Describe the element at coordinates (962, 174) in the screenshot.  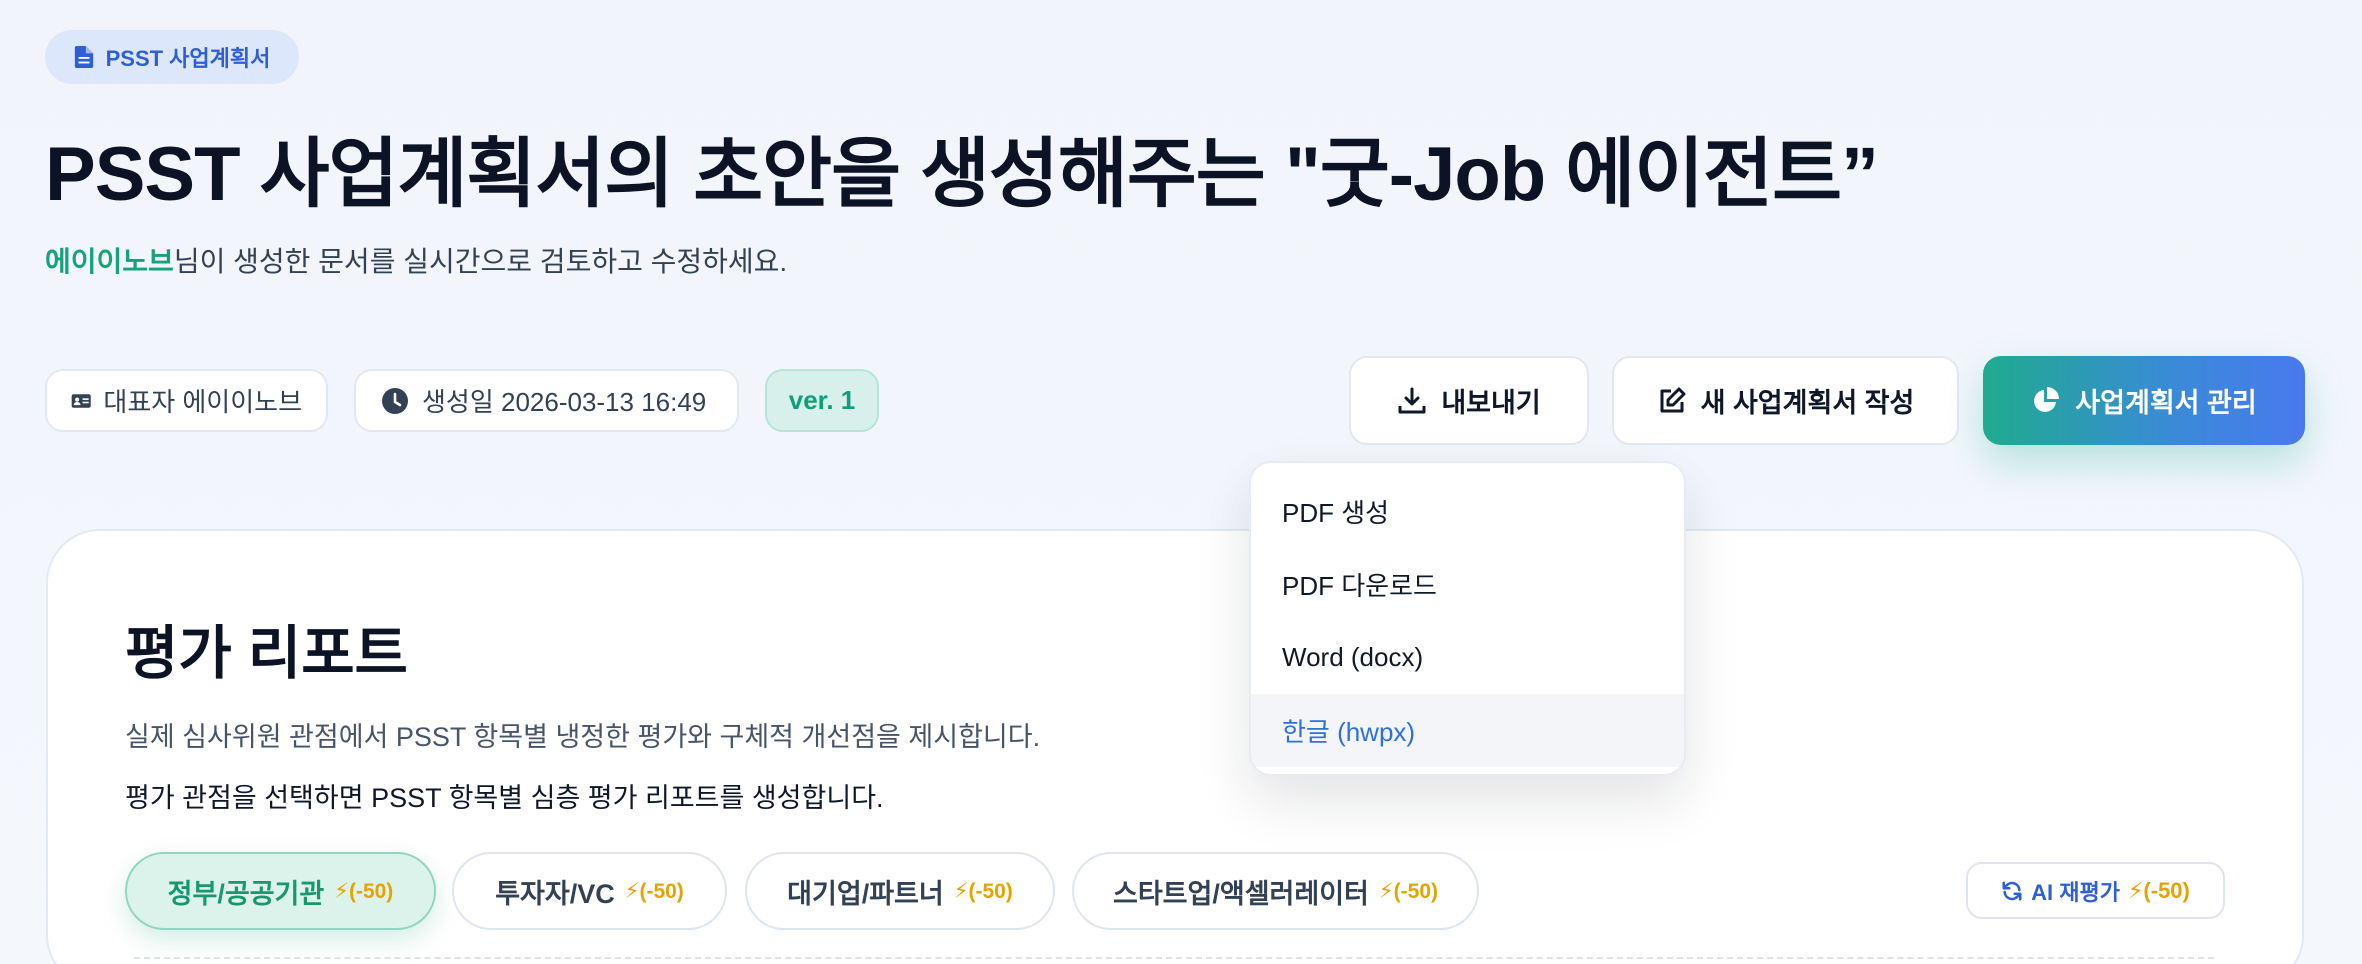
I see `page-title: PSST 사업계획서의 초안을 생성해주는 "굿-Job 에이전트”` at that location.